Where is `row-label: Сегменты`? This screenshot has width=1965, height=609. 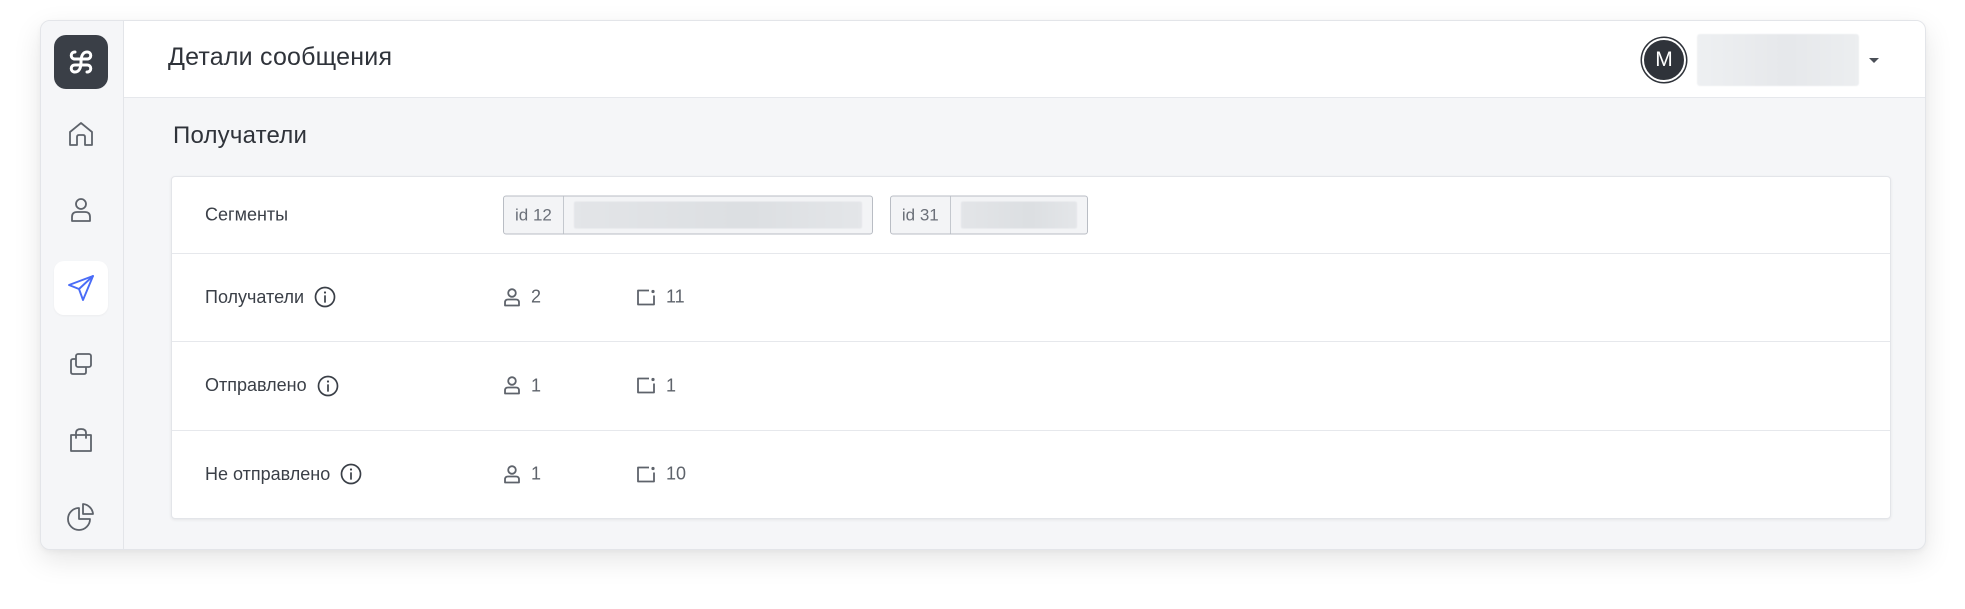
row-label: Сегменты is located at coordinates (246, 215).